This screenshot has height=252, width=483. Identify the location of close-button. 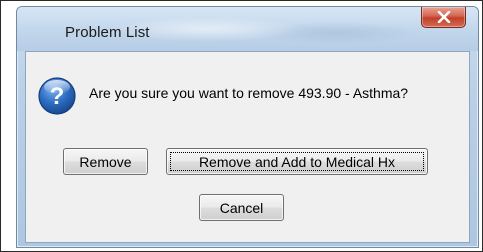
(443, 17).